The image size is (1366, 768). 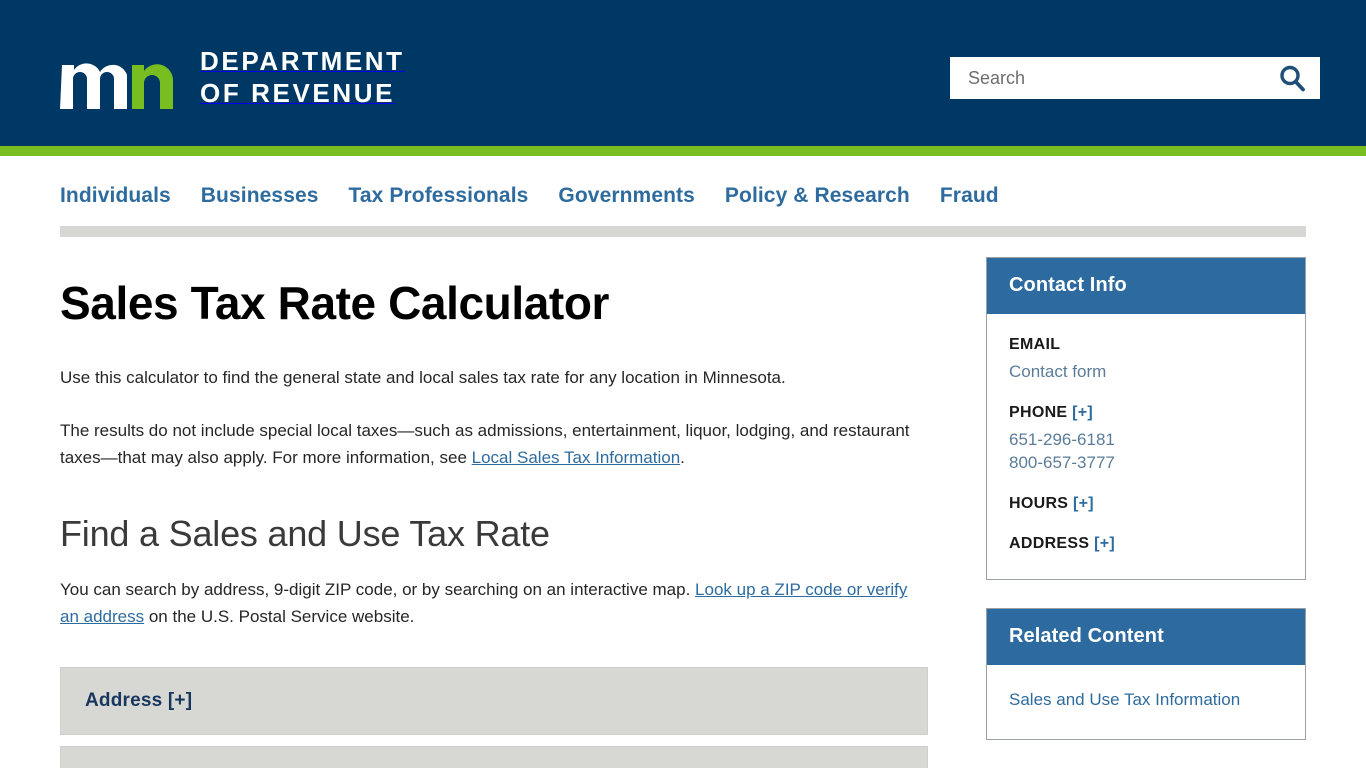 I want to click on related-content-link-sales-use-tax-information: Sales and Use Tax Information, so click(x=1146, y=700).